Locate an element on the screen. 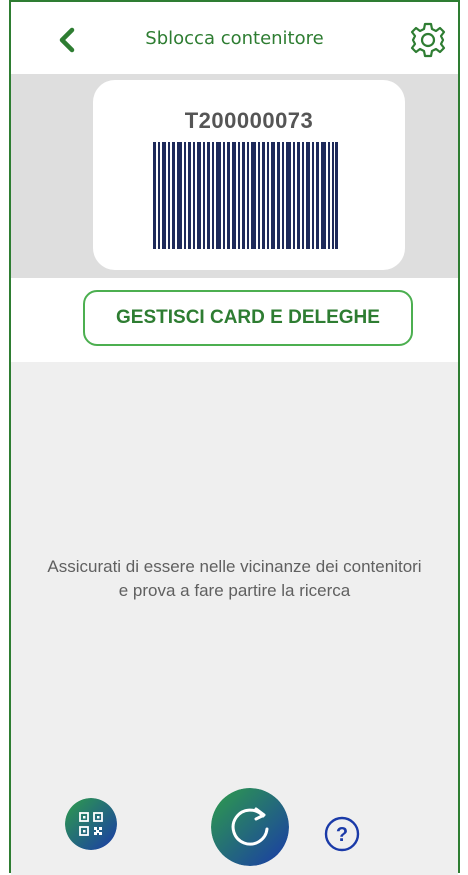 The width and height of the screenshot is (468, 875). manage-zone: GESTISCI CARD E DELEGHE is located at coordinates (234, 320).